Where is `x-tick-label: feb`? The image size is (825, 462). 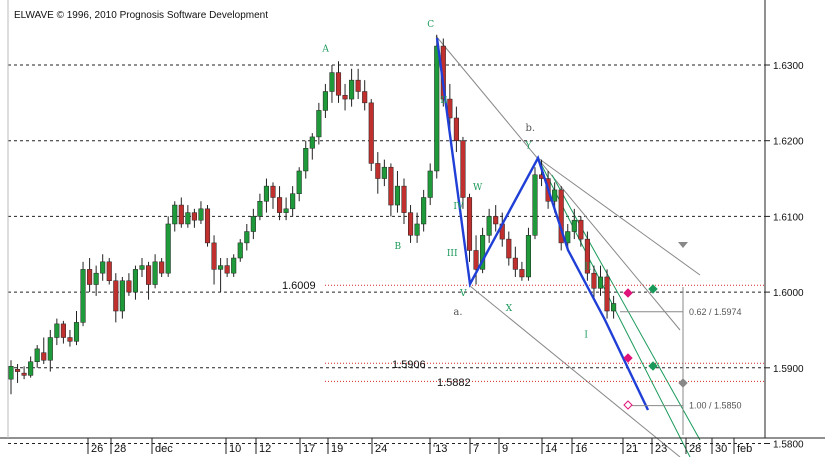
x-tick-label: feb is located at coordinates (744, 449).